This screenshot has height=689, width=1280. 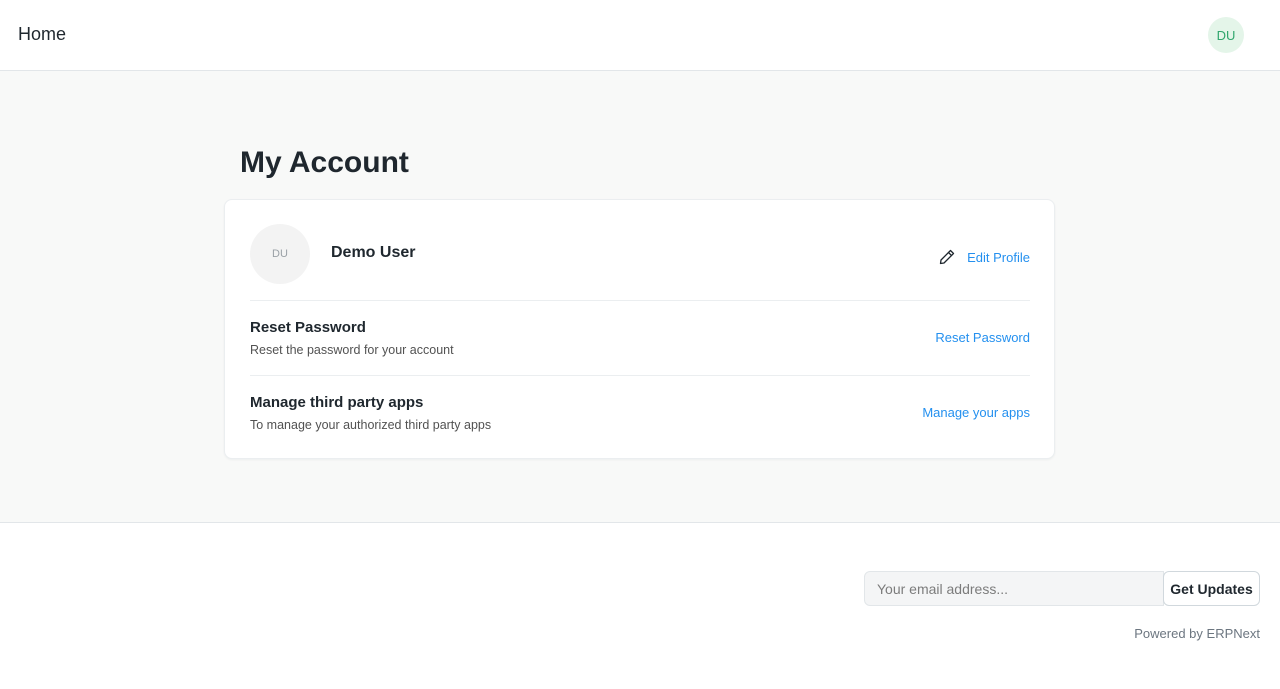 What do you see at coordinates (373, 252) in the screenshot?
I see `profile-name: Demo User` at bounding box center [373, 252].